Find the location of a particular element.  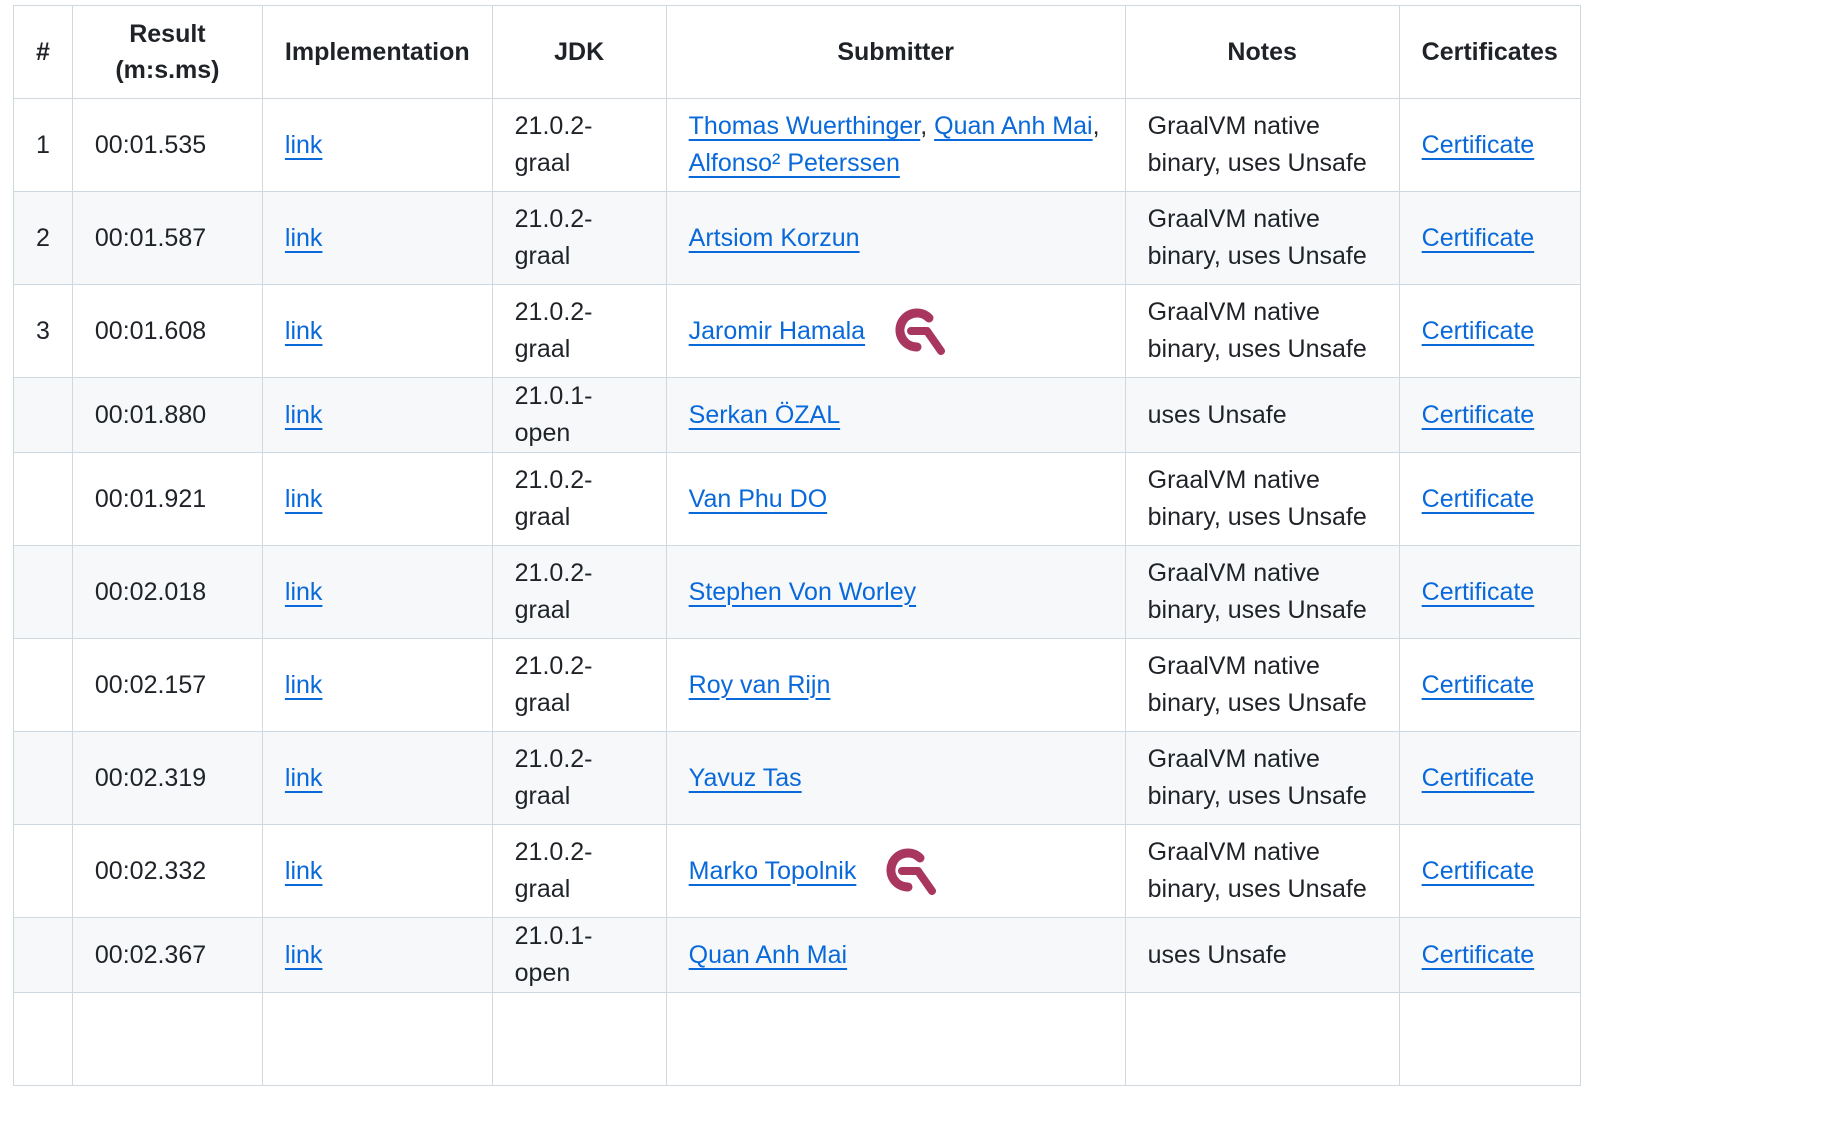

submitter-link: Van Phu DO is located at coordinates (758, 499).